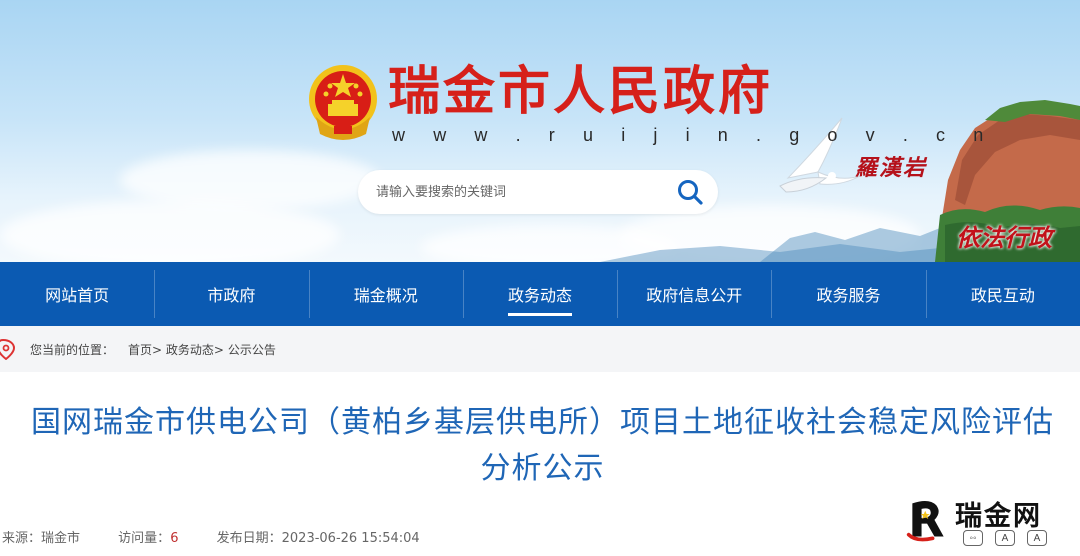  I want to click on search-box, so click(538, 192).